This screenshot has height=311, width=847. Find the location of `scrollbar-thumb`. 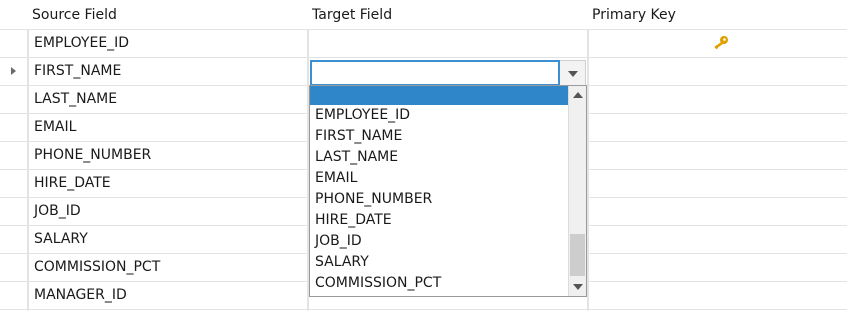

scrollbar-thumb is located at coordinates (577, 255).